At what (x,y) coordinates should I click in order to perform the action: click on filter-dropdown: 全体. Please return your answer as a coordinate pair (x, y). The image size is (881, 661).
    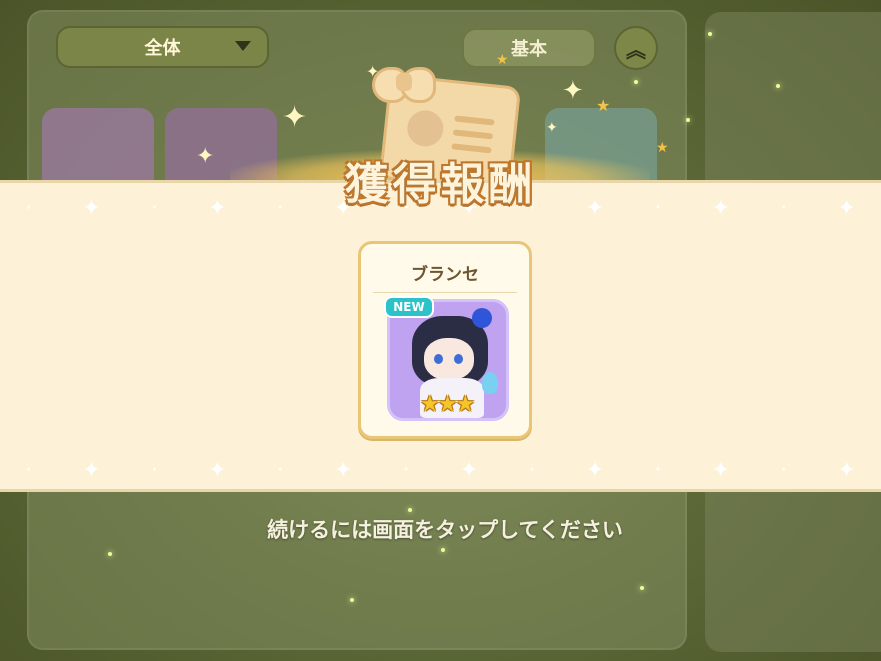
    Looking at the image, I should click on (162, 47).